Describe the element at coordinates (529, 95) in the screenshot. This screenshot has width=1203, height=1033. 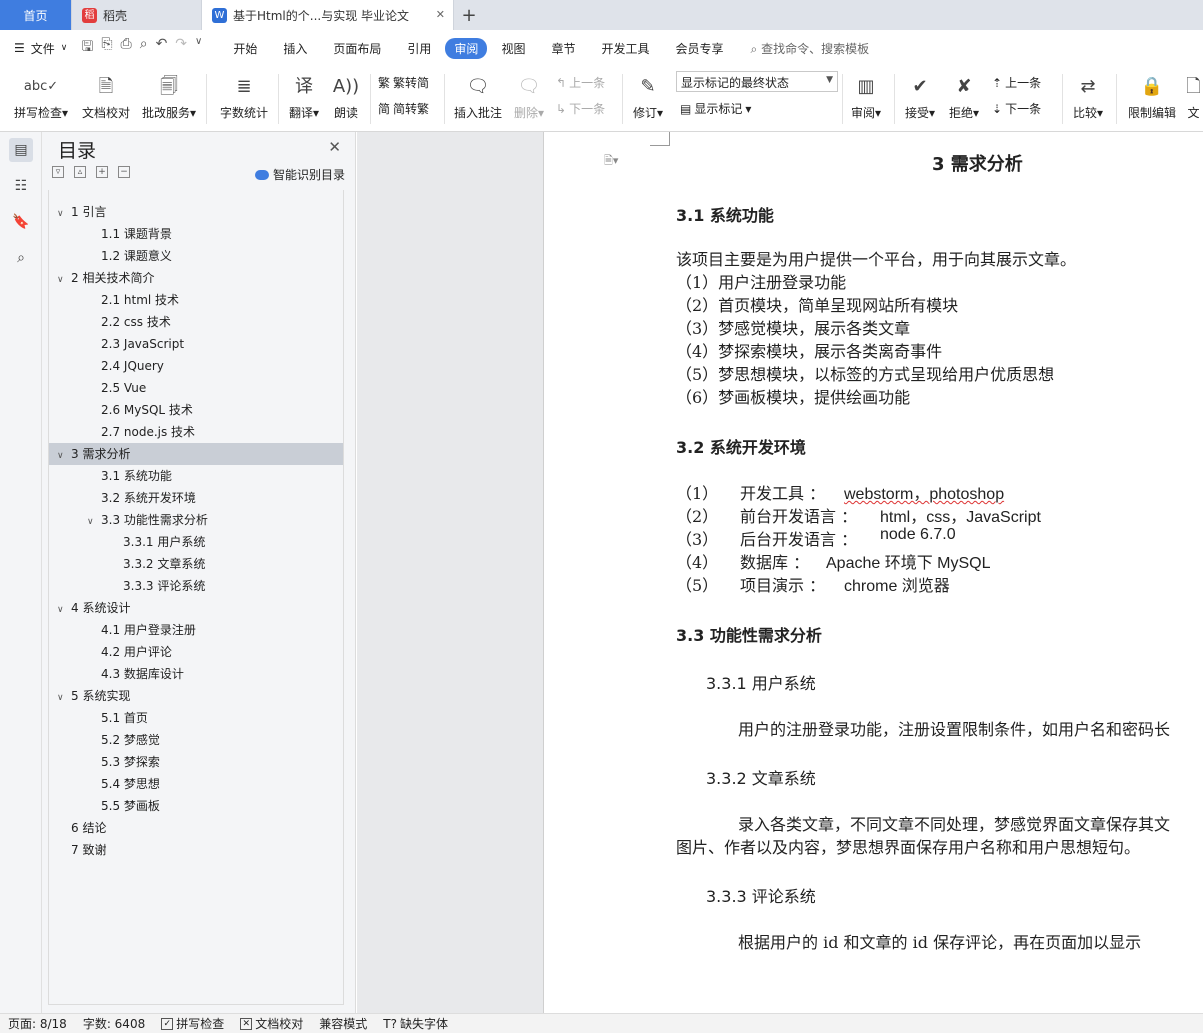
I see `delete-comment-button: 🗨 删除▾` at that location.